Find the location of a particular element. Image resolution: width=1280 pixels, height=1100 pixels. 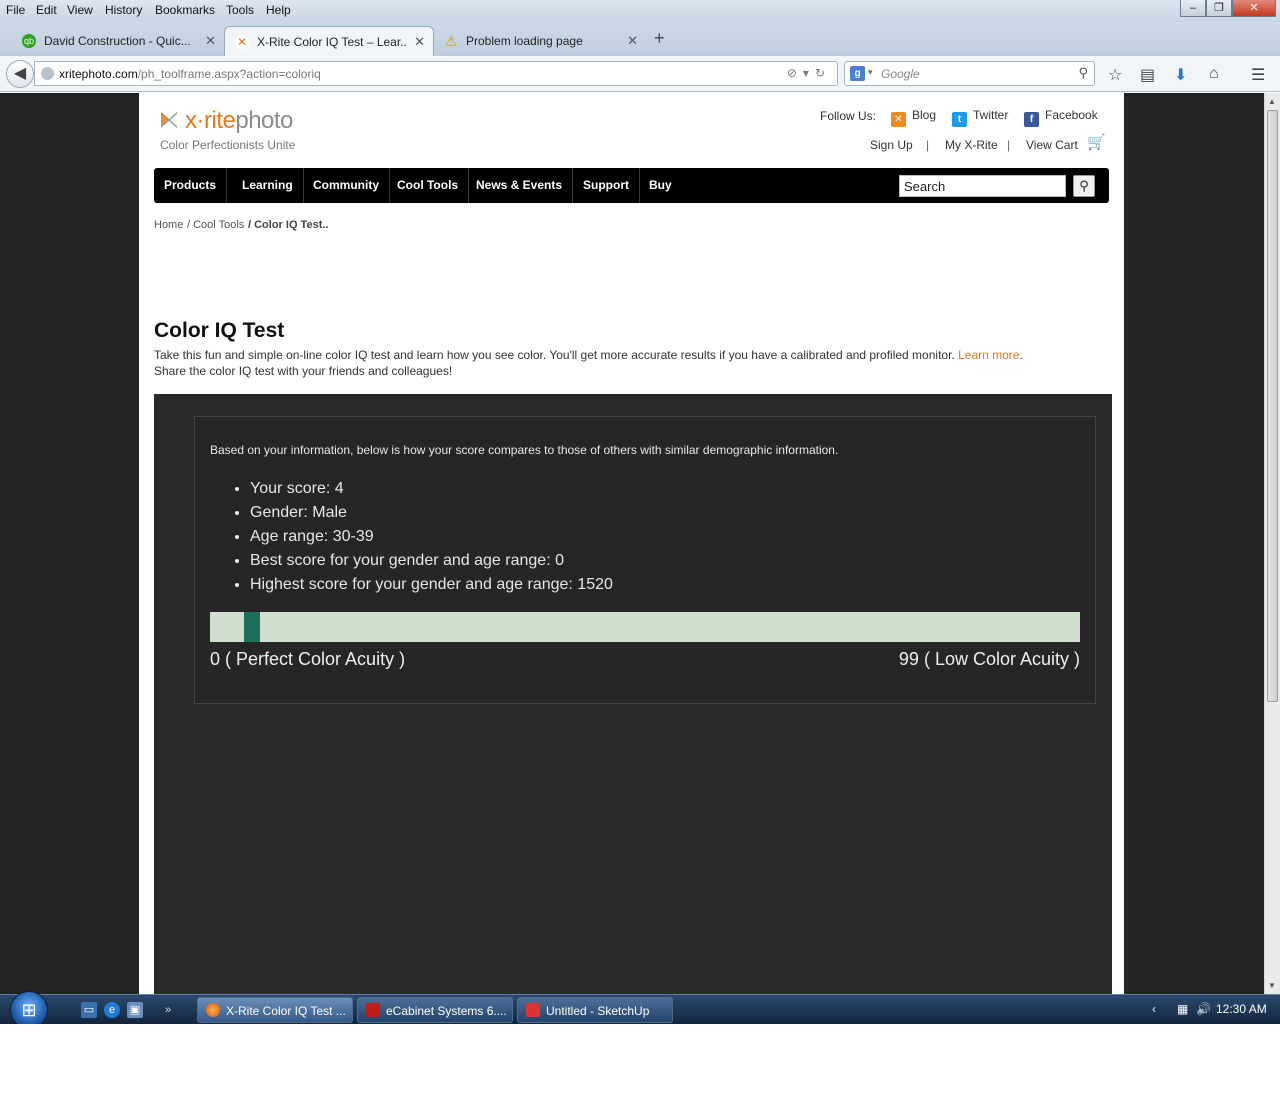

search-placeholder: Google is located at coordinates (900, 74).